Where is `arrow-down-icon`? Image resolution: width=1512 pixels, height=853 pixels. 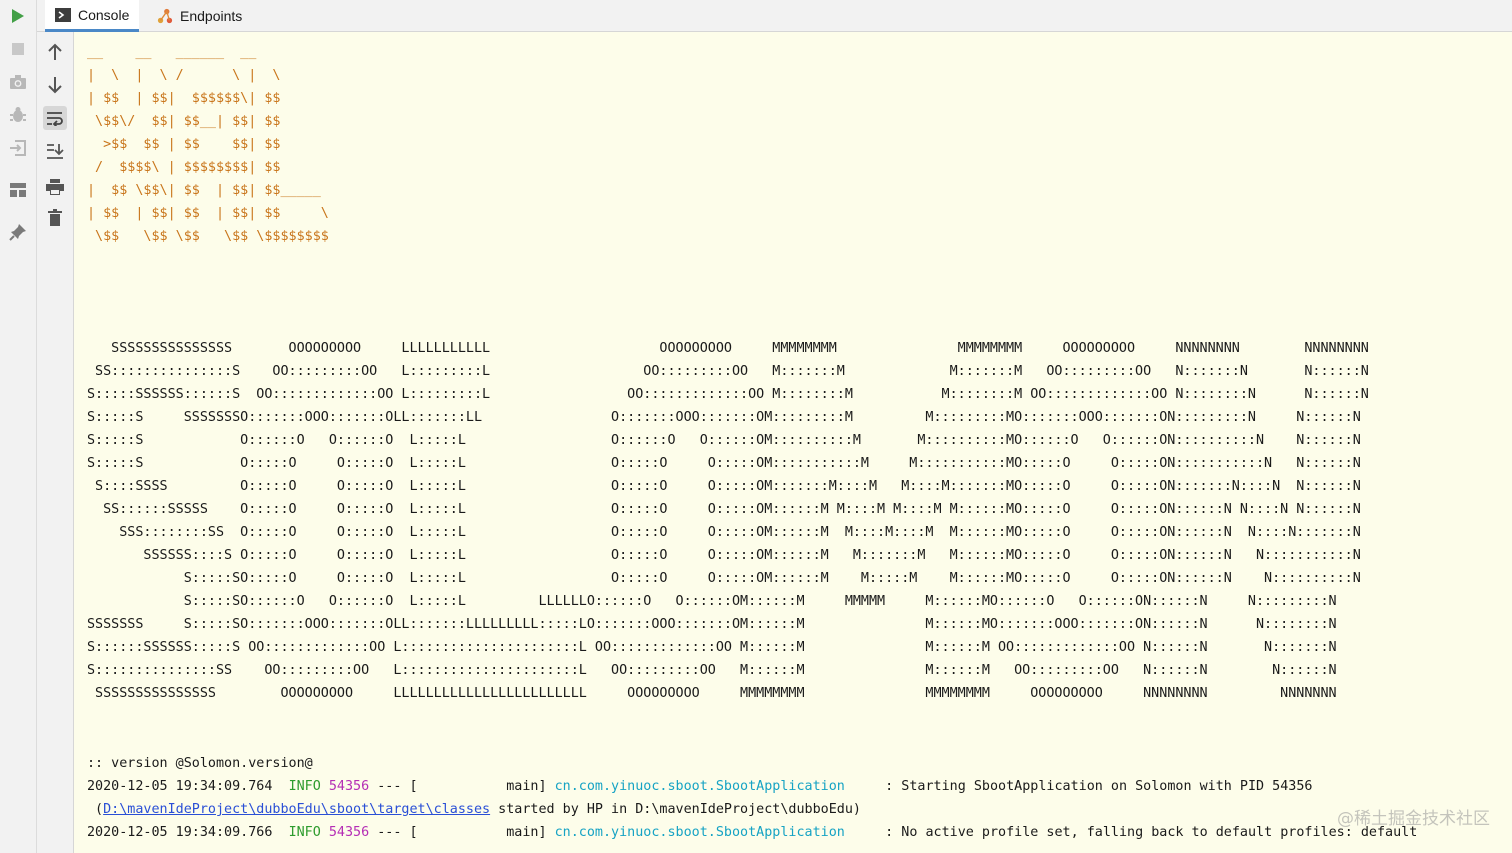
arrow-down-icon is located at coordinates (55, 85).